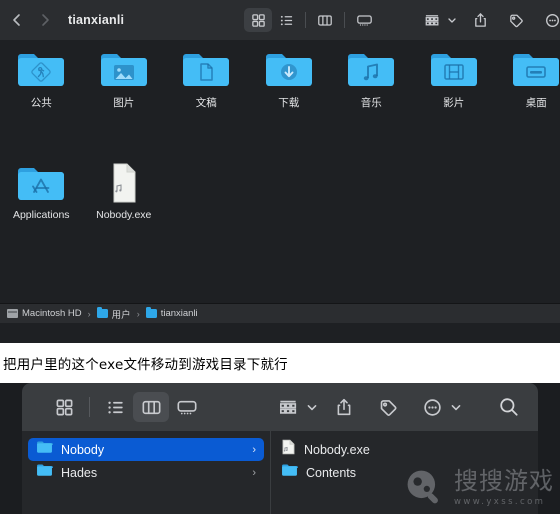  What do you see at coordinates (17, 20) in the screenshot?
I see `back-arrow-icon` at bounding box center [17, 20].